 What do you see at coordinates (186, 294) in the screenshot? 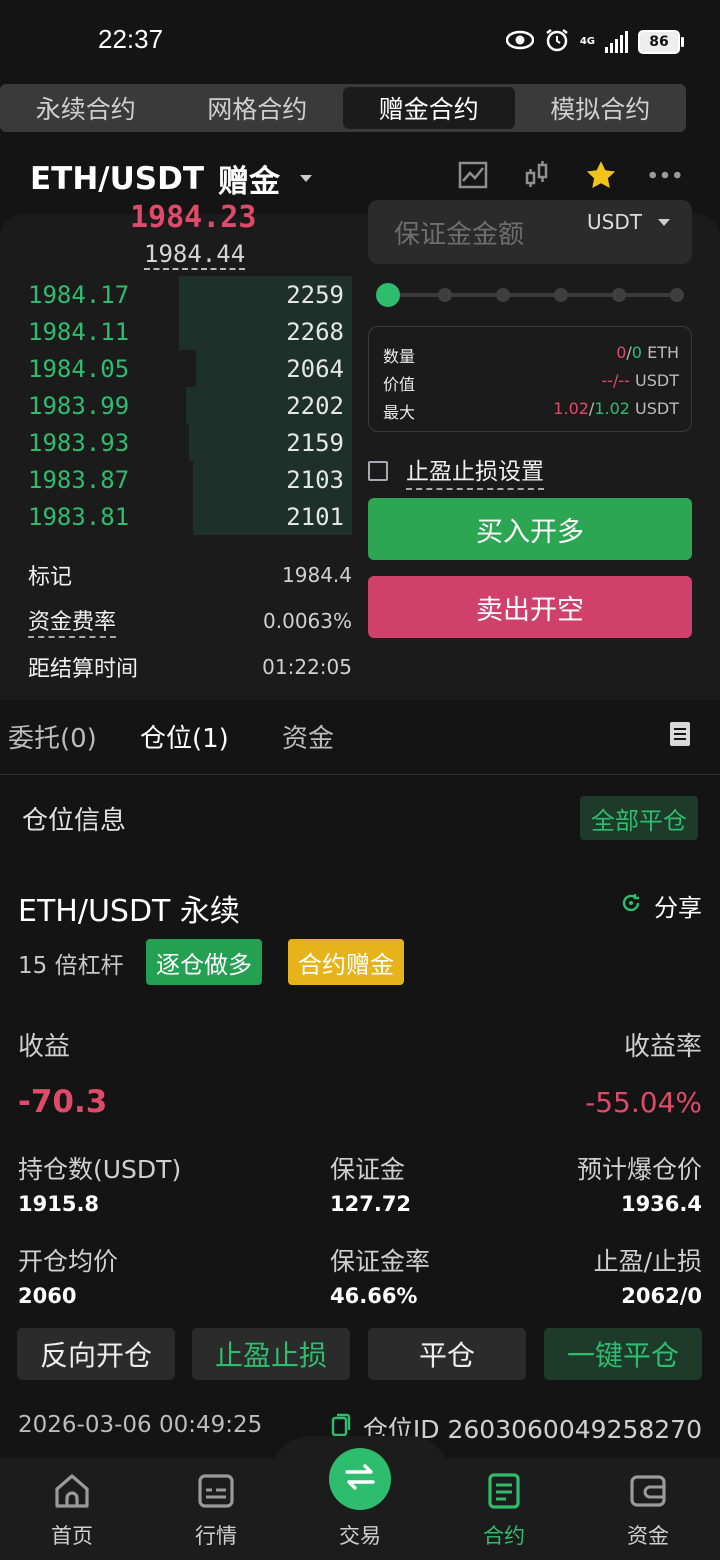
I see `book-row: 1984.17 2259` at bounding box center [186, 294].